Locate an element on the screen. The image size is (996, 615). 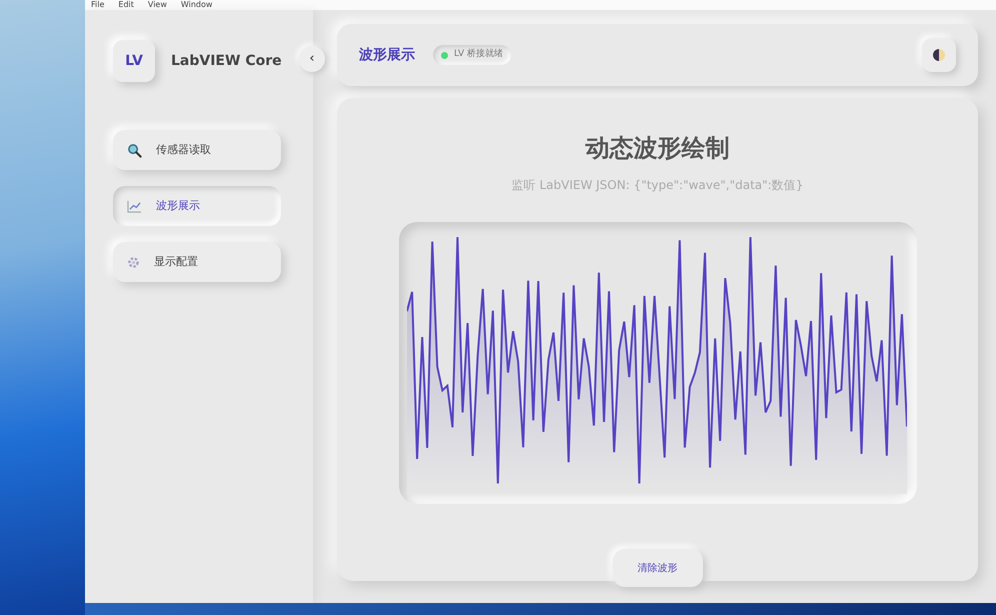
menu-item: File is located at coordinates (97, 5).